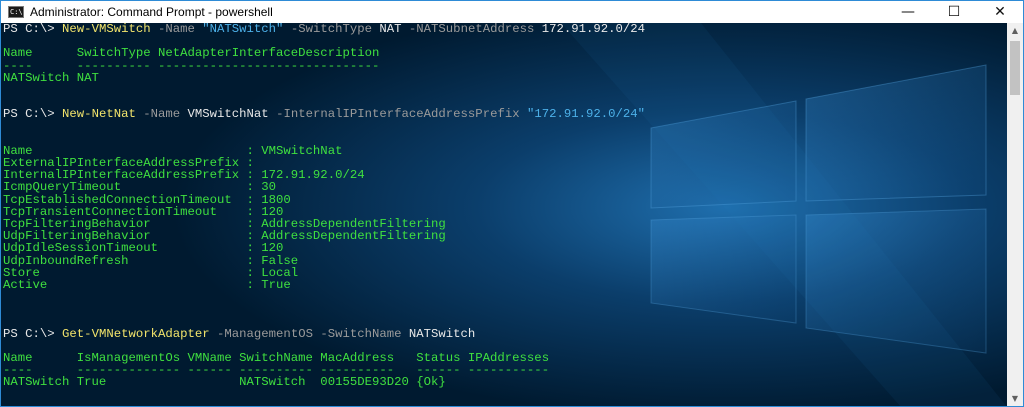  Describe the element at coordinates (1015, 398) in the screenshot. I see `scroll-down-arrow-icon: ▼` at that location.